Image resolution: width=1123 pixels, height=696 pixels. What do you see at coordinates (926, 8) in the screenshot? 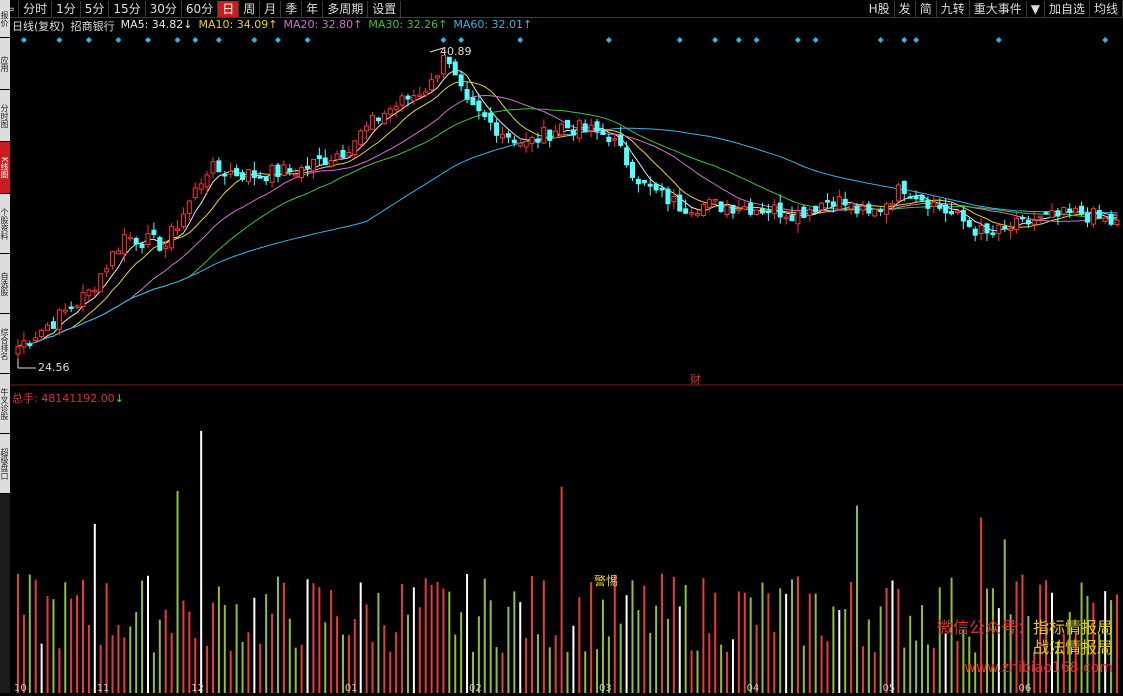
I see `toolbar-right-item-2: 简` at bounding box center [926, 8].